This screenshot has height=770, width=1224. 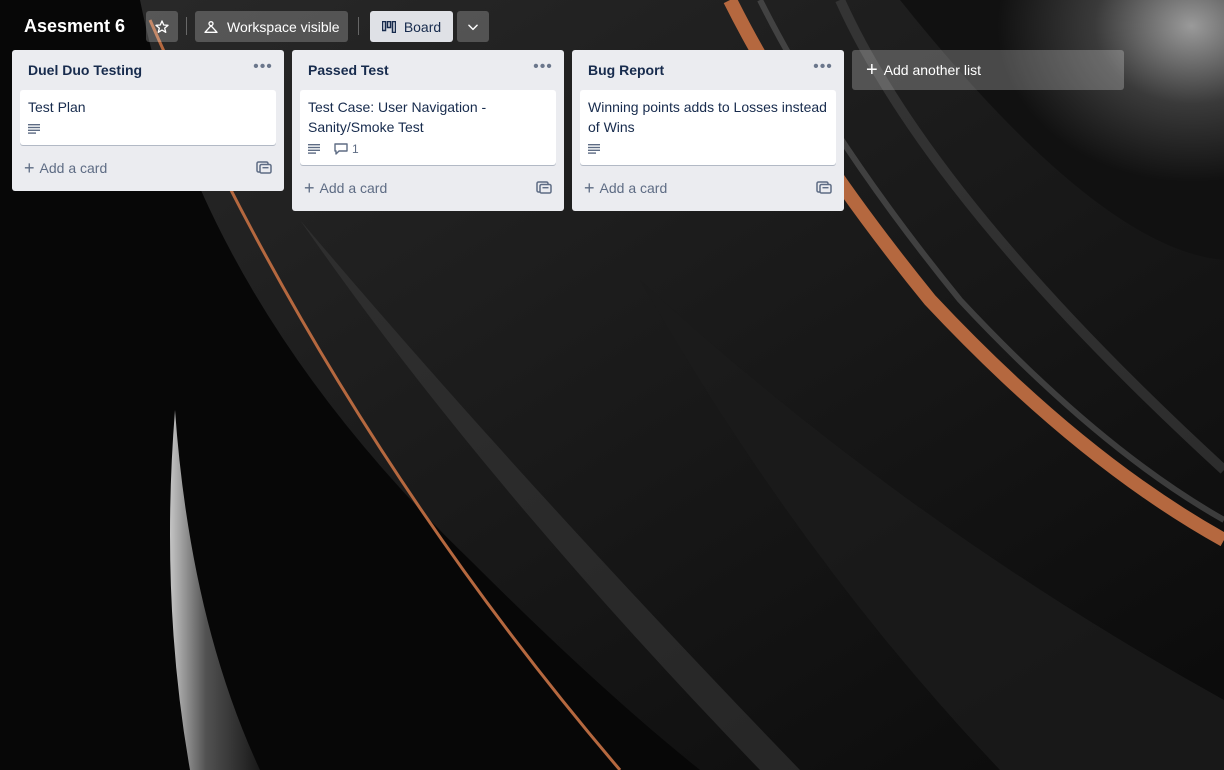 I want to click on board-title: Asesment 6, so click(x=74, y=26).